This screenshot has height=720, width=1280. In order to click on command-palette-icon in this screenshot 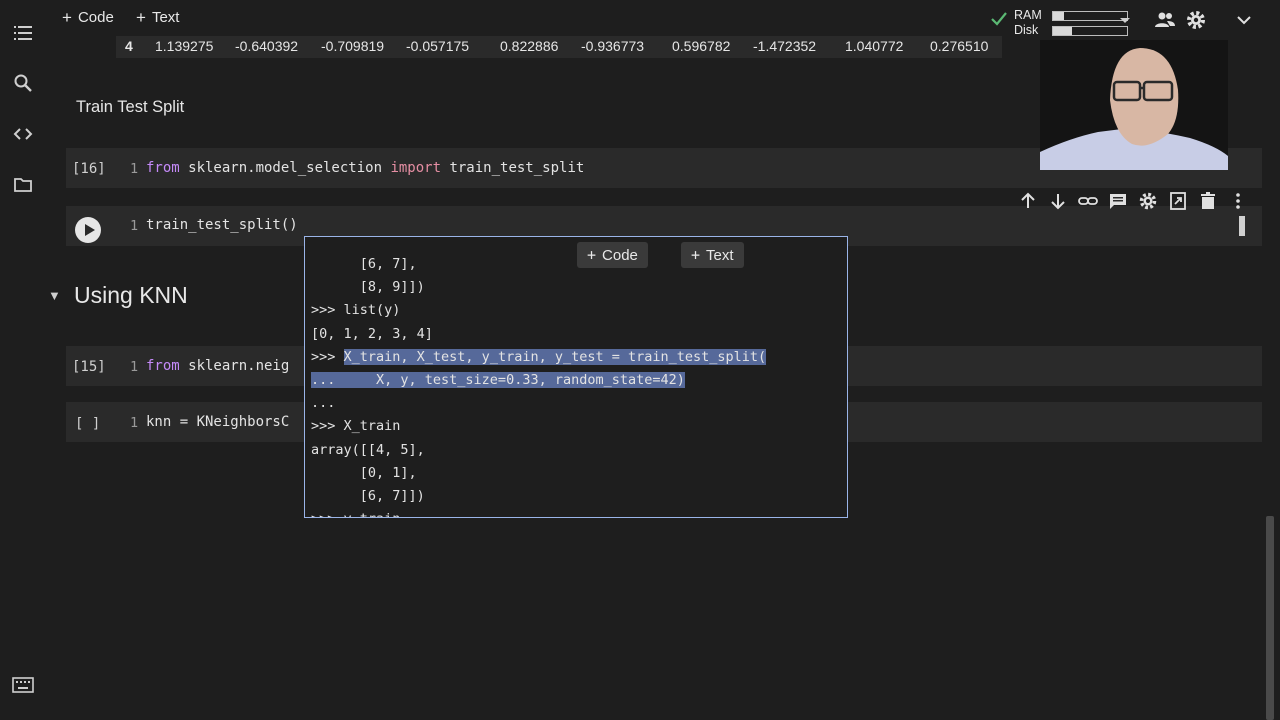, I will do `click(23, 685)`.